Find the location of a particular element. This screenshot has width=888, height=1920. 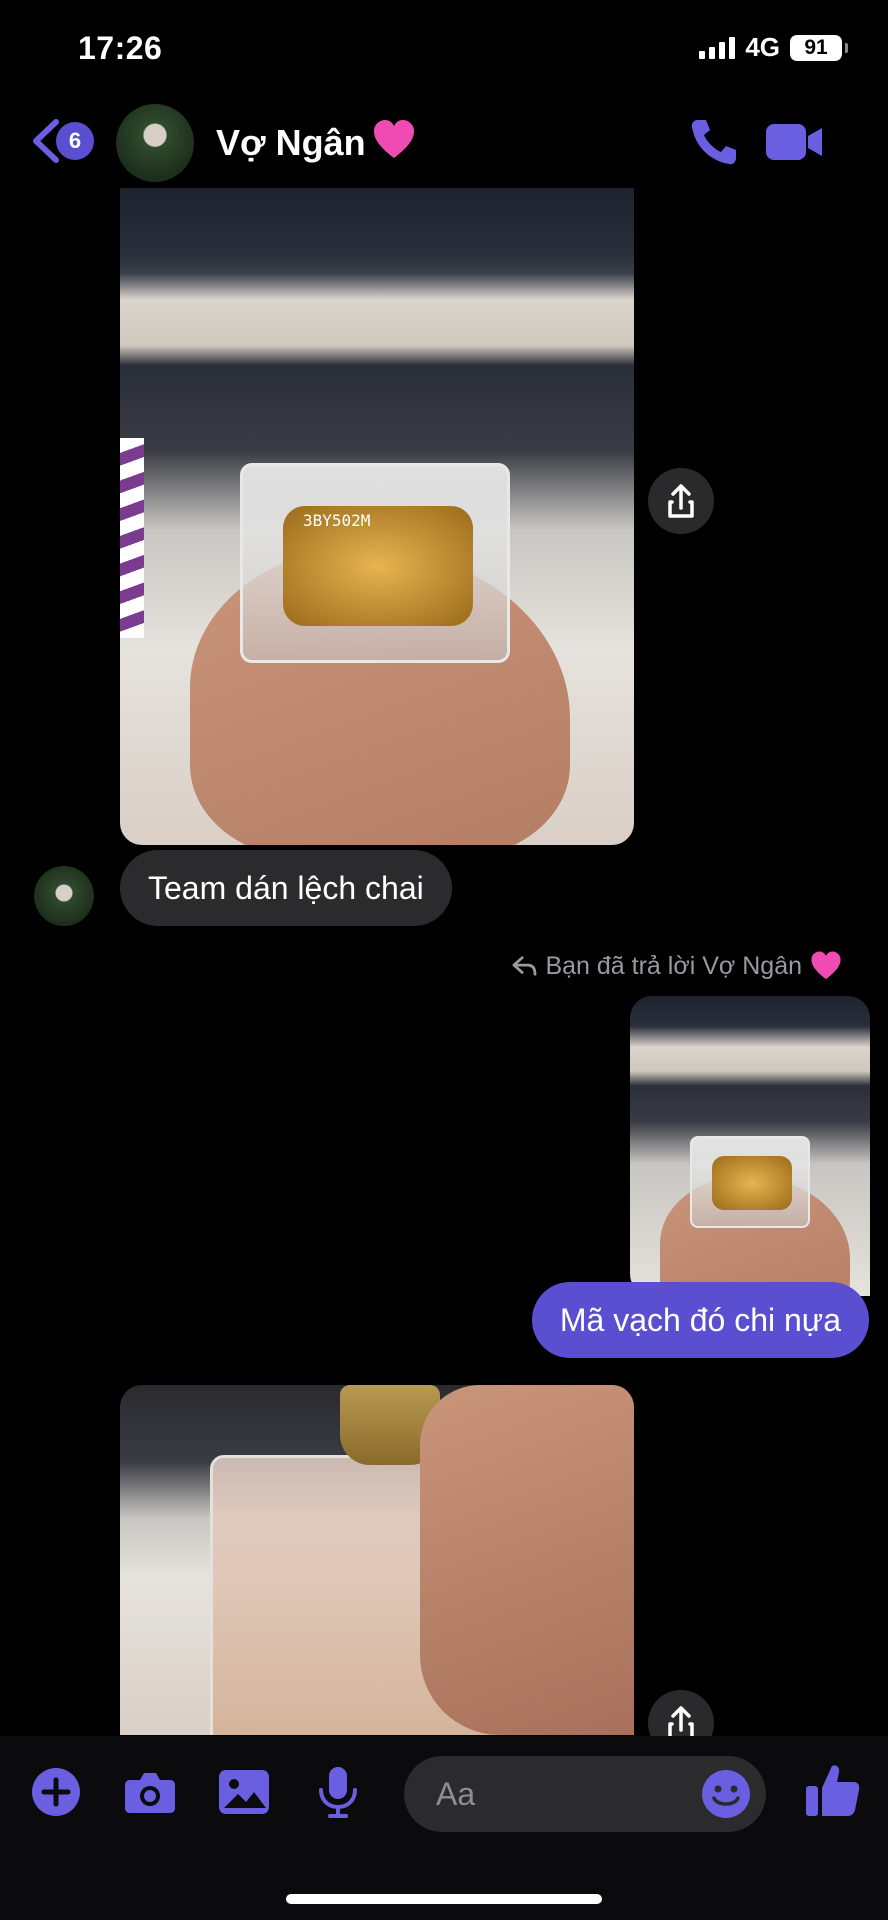

status-time: 17:26 is located at coordinates (120, 48).